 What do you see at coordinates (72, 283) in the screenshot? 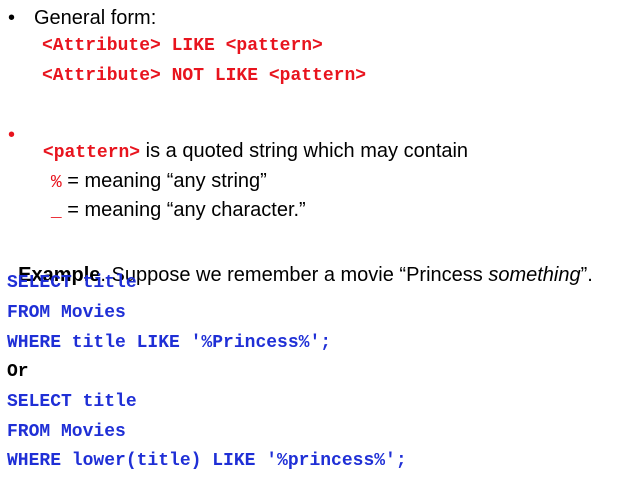
I see `query1-line-select: SELECT title` at bounding box center [72, 283].